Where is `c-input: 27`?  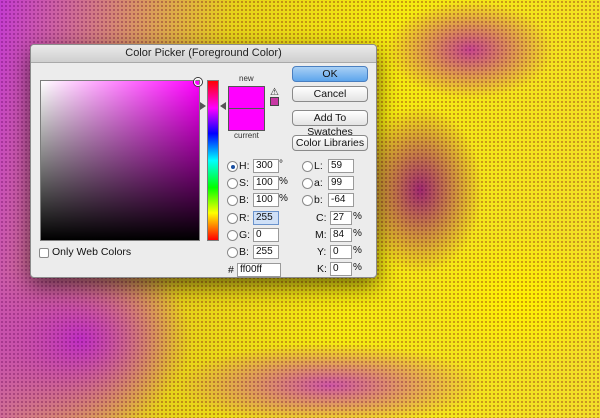 c-input: 27 is located at coordinates (341, 218).